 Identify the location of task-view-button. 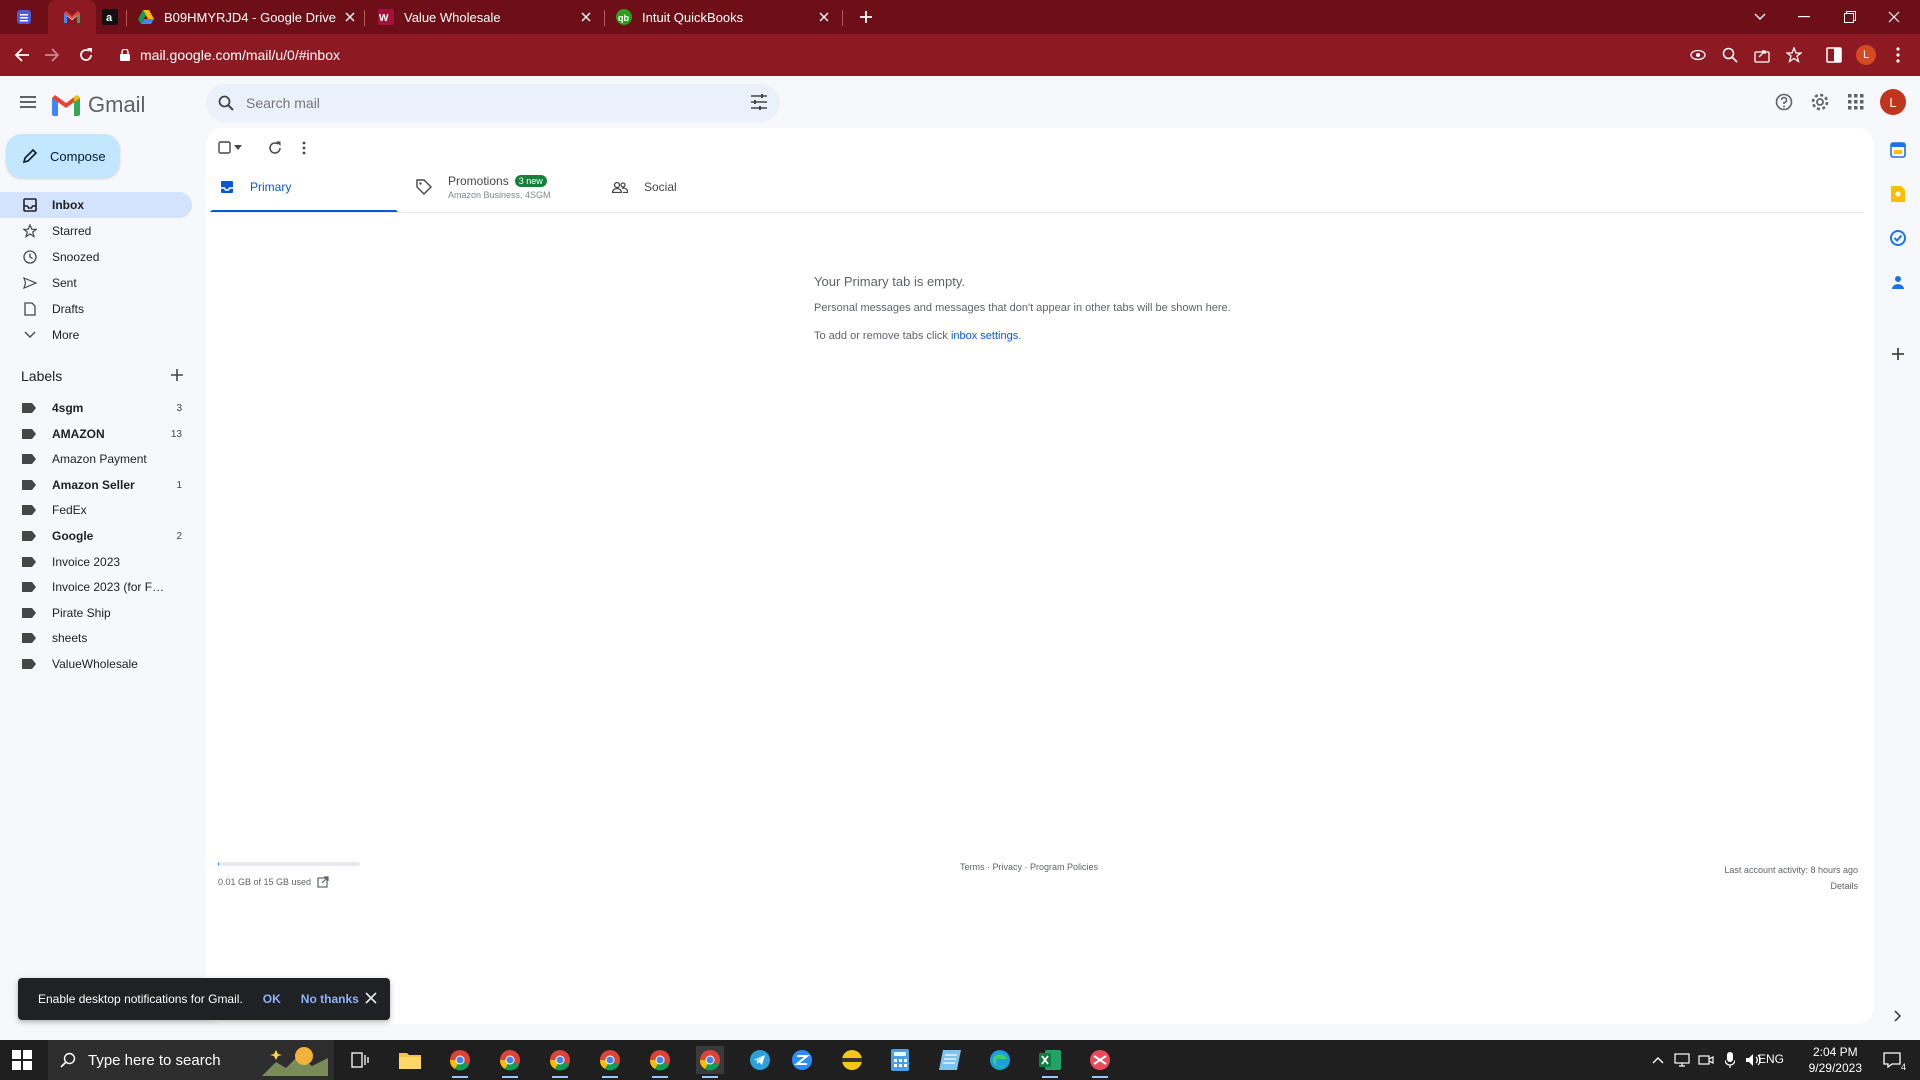
(360, 1060).